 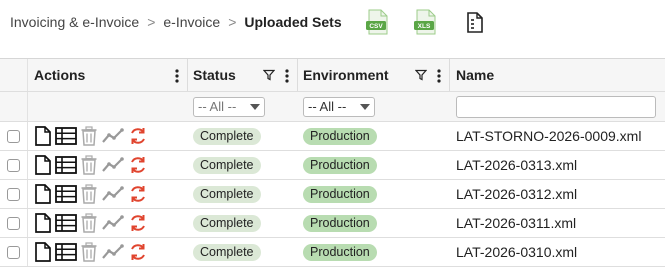 What do you see at coordinates (108, 75) in the screenshot?
I see `column-header-actions: Actions` at bounding box center [108, 75].